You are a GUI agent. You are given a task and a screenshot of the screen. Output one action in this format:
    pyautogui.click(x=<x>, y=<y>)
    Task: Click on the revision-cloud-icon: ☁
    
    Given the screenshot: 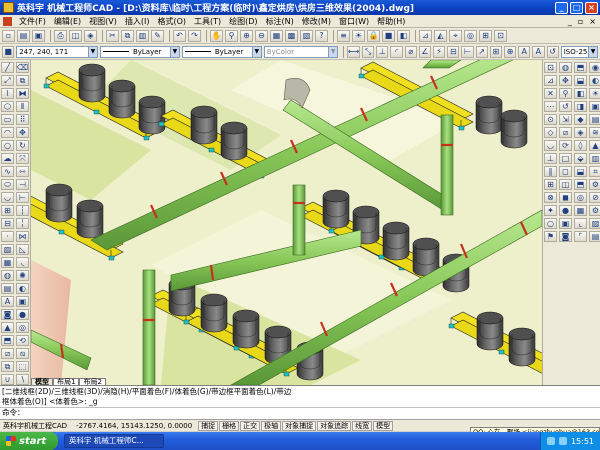 What is the action you would take?
    pyautogui.click(x=7, y=158)
    